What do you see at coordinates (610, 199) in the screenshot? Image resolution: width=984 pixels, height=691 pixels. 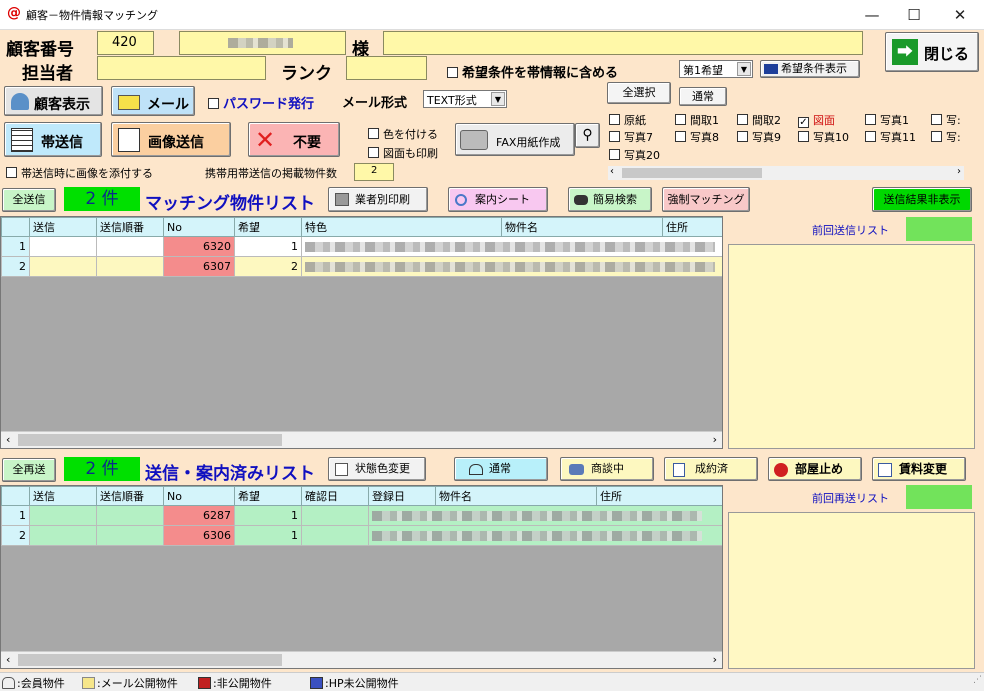 I see `simple-search-button: 簡易検索` at bounding box center [610, 199].